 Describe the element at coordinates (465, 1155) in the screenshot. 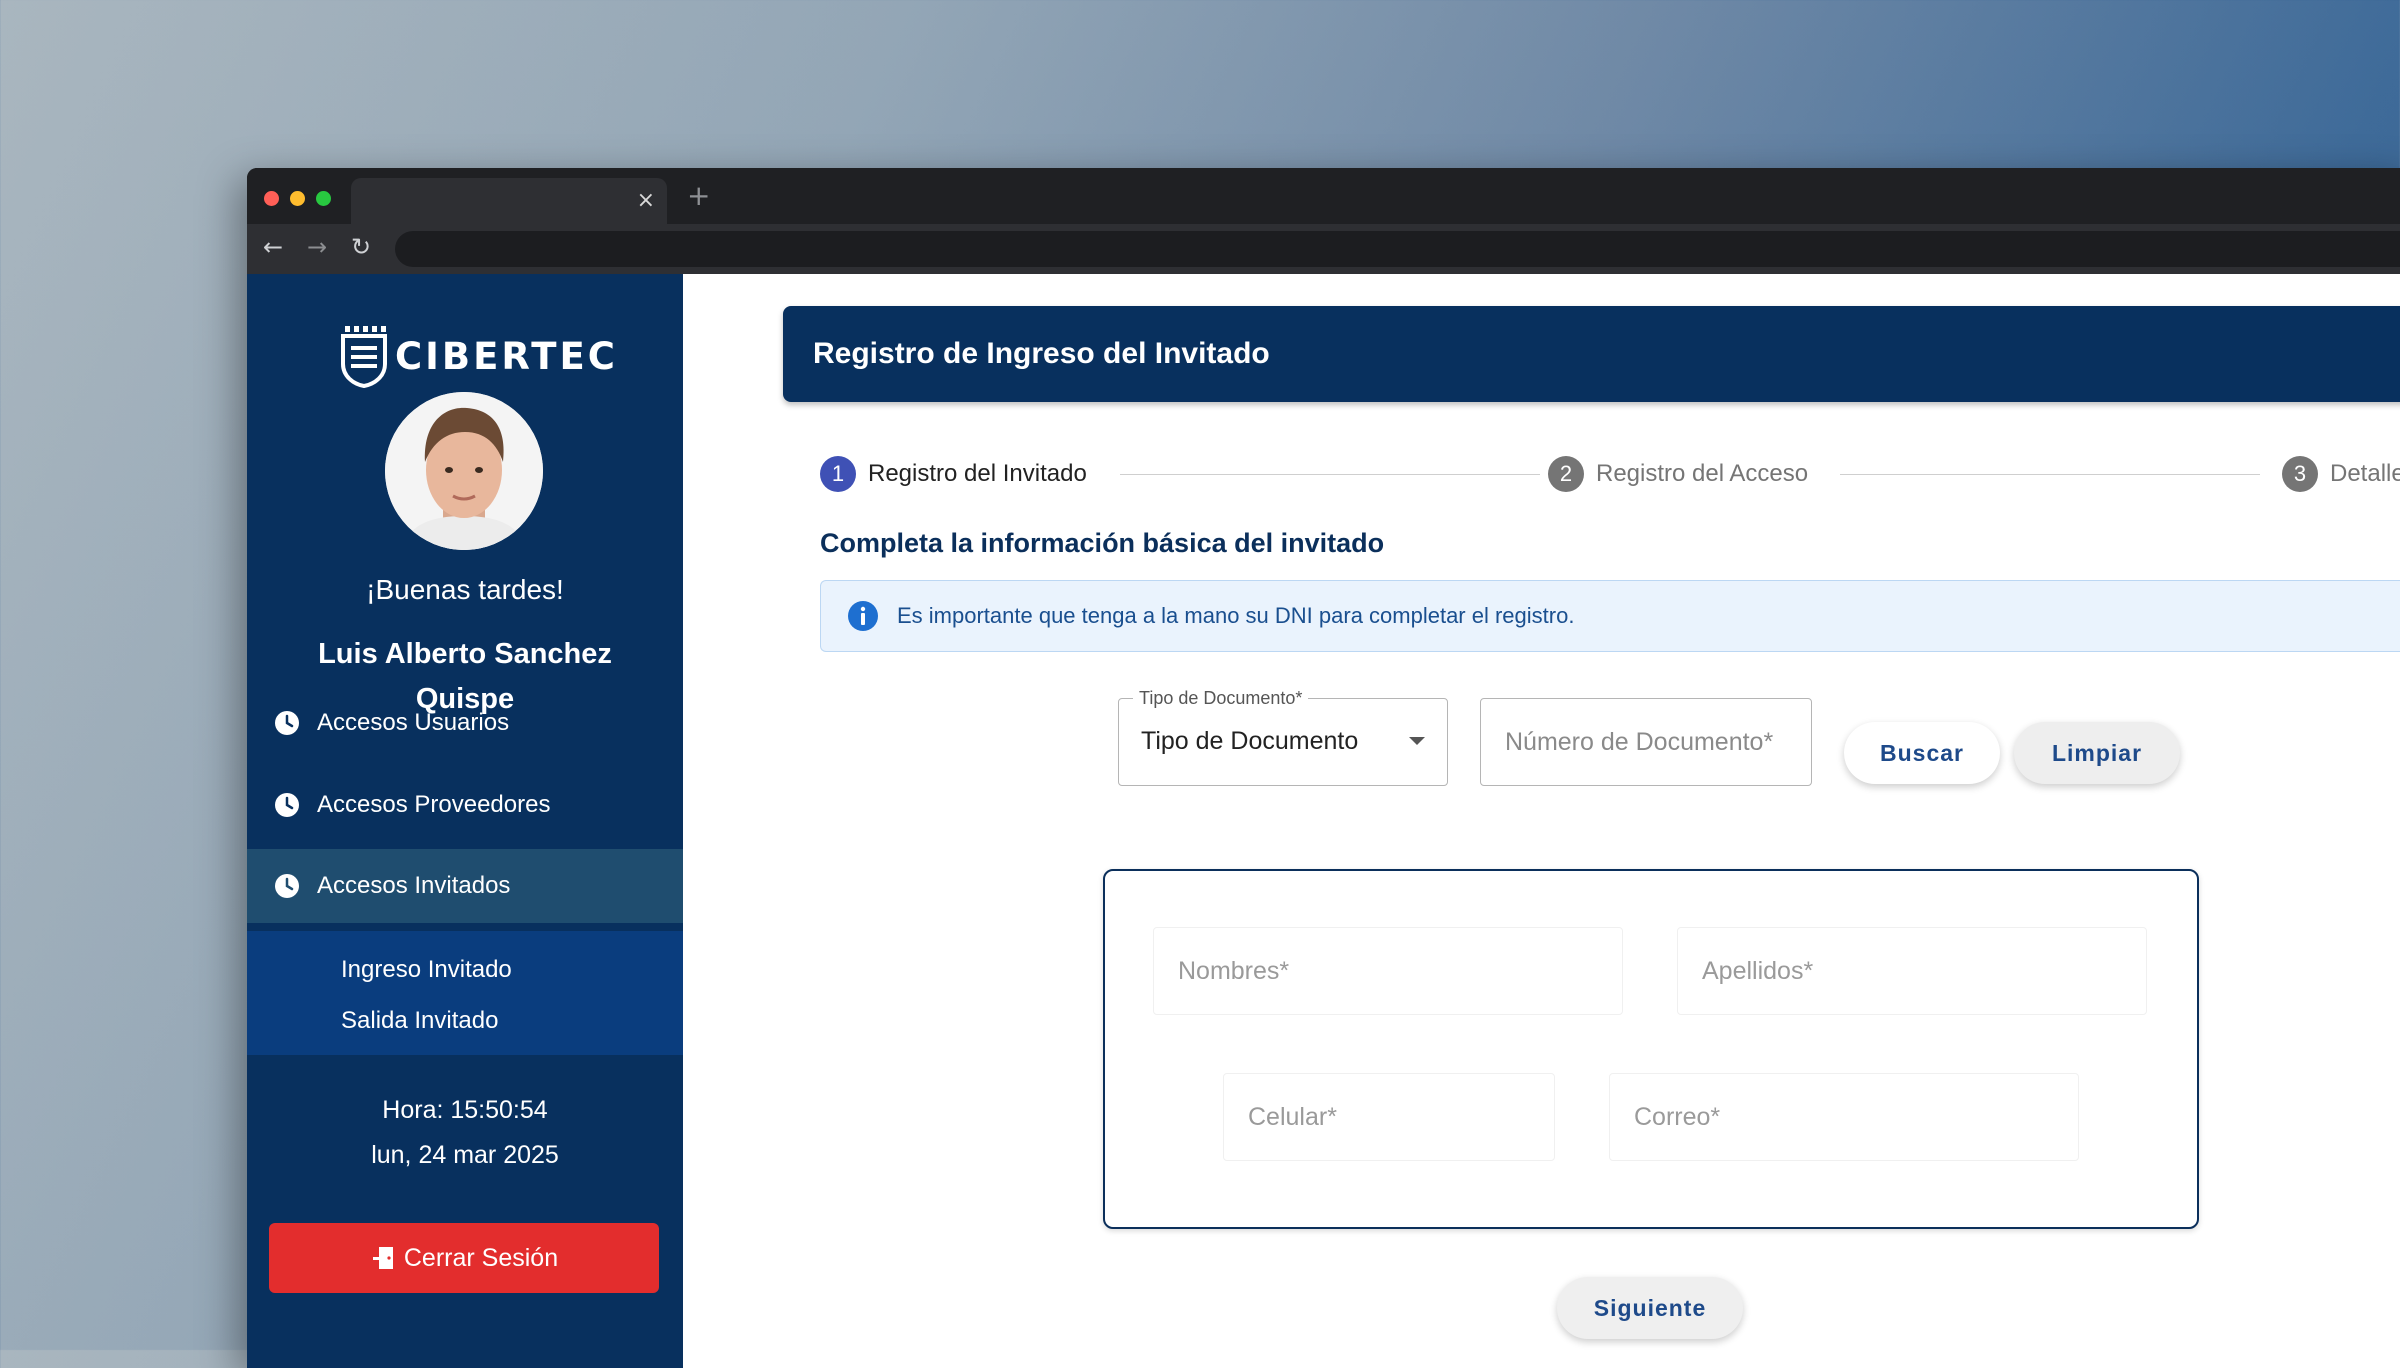

I see `clock-date: lun, 24 mar 2025` at that location.